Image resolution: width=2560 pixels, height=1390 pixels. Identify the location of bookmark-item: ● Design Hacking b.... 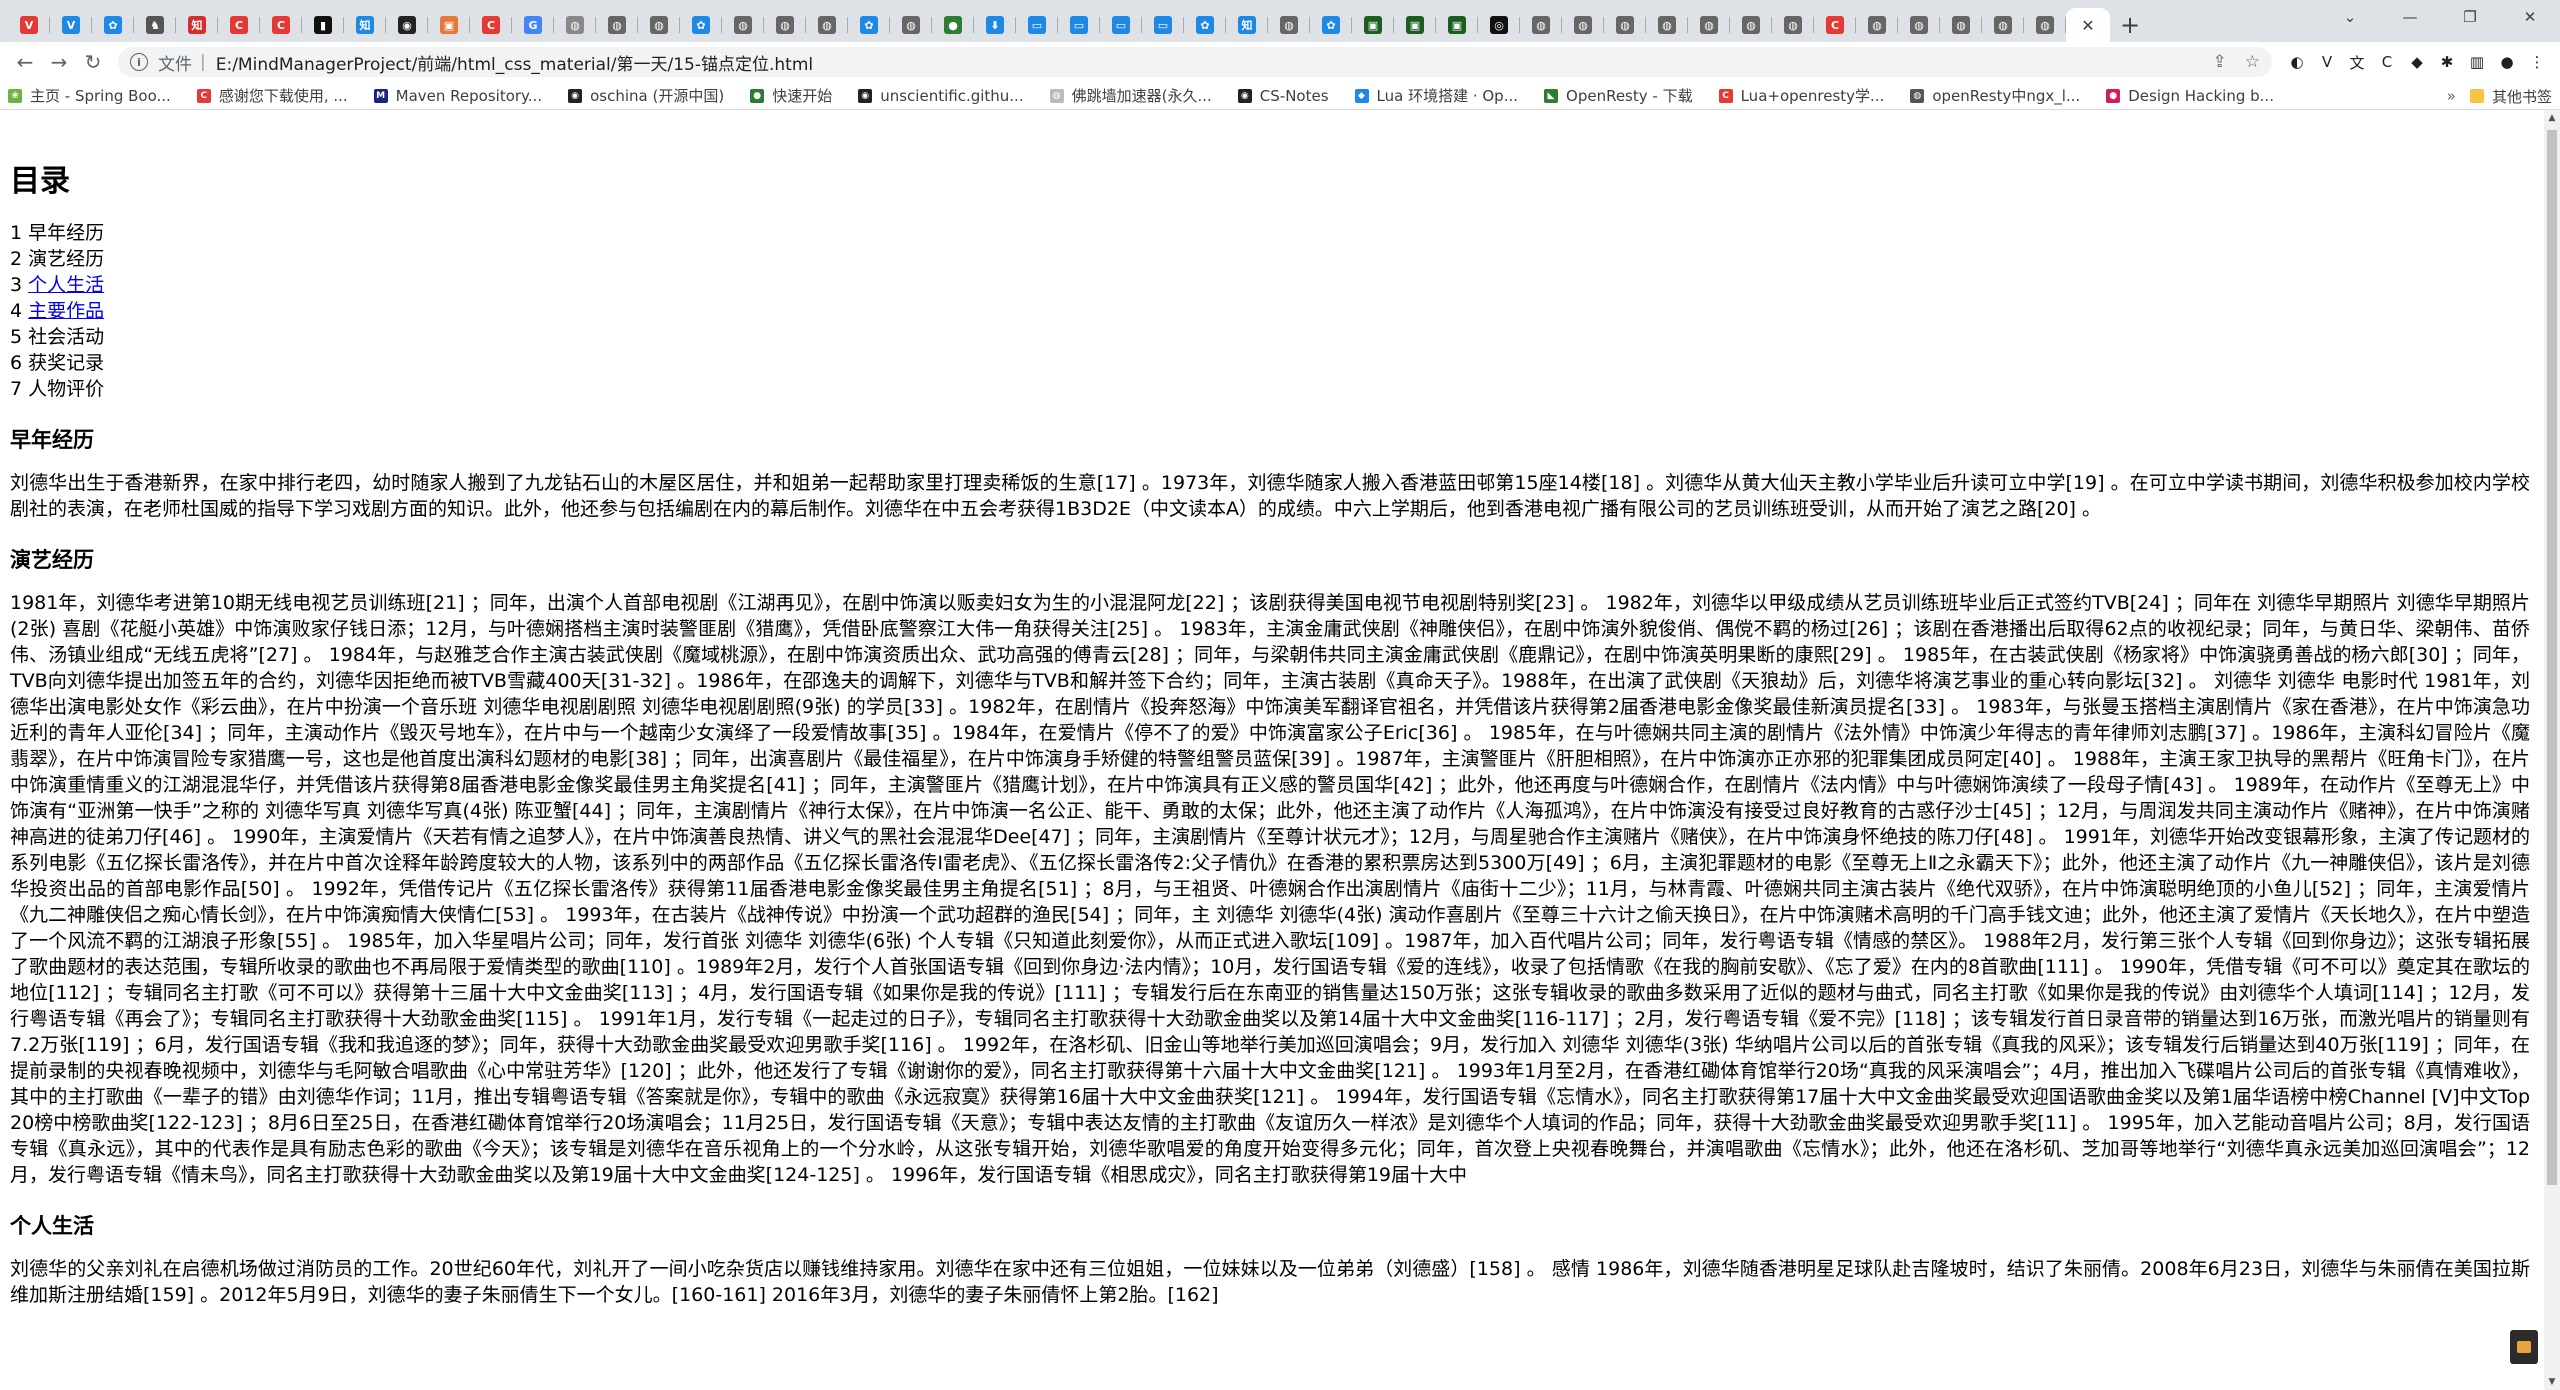
(2190, 95).